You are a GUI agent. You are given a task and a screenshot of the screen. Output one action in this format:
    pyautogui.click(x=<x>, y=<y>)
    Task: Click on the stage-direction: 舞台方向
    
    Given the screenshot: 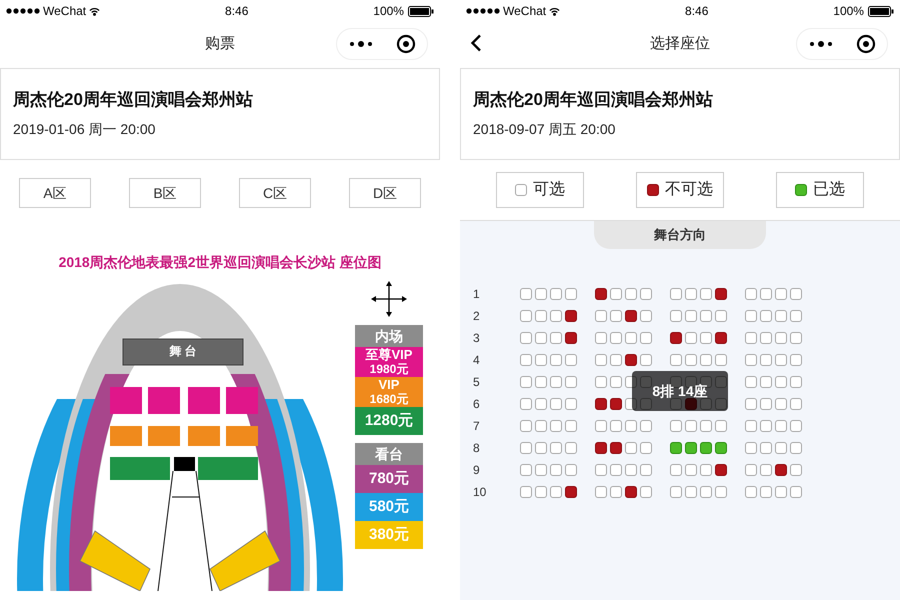 What is the action you would take?
    pyautogui.click(x=680, y=235)
    